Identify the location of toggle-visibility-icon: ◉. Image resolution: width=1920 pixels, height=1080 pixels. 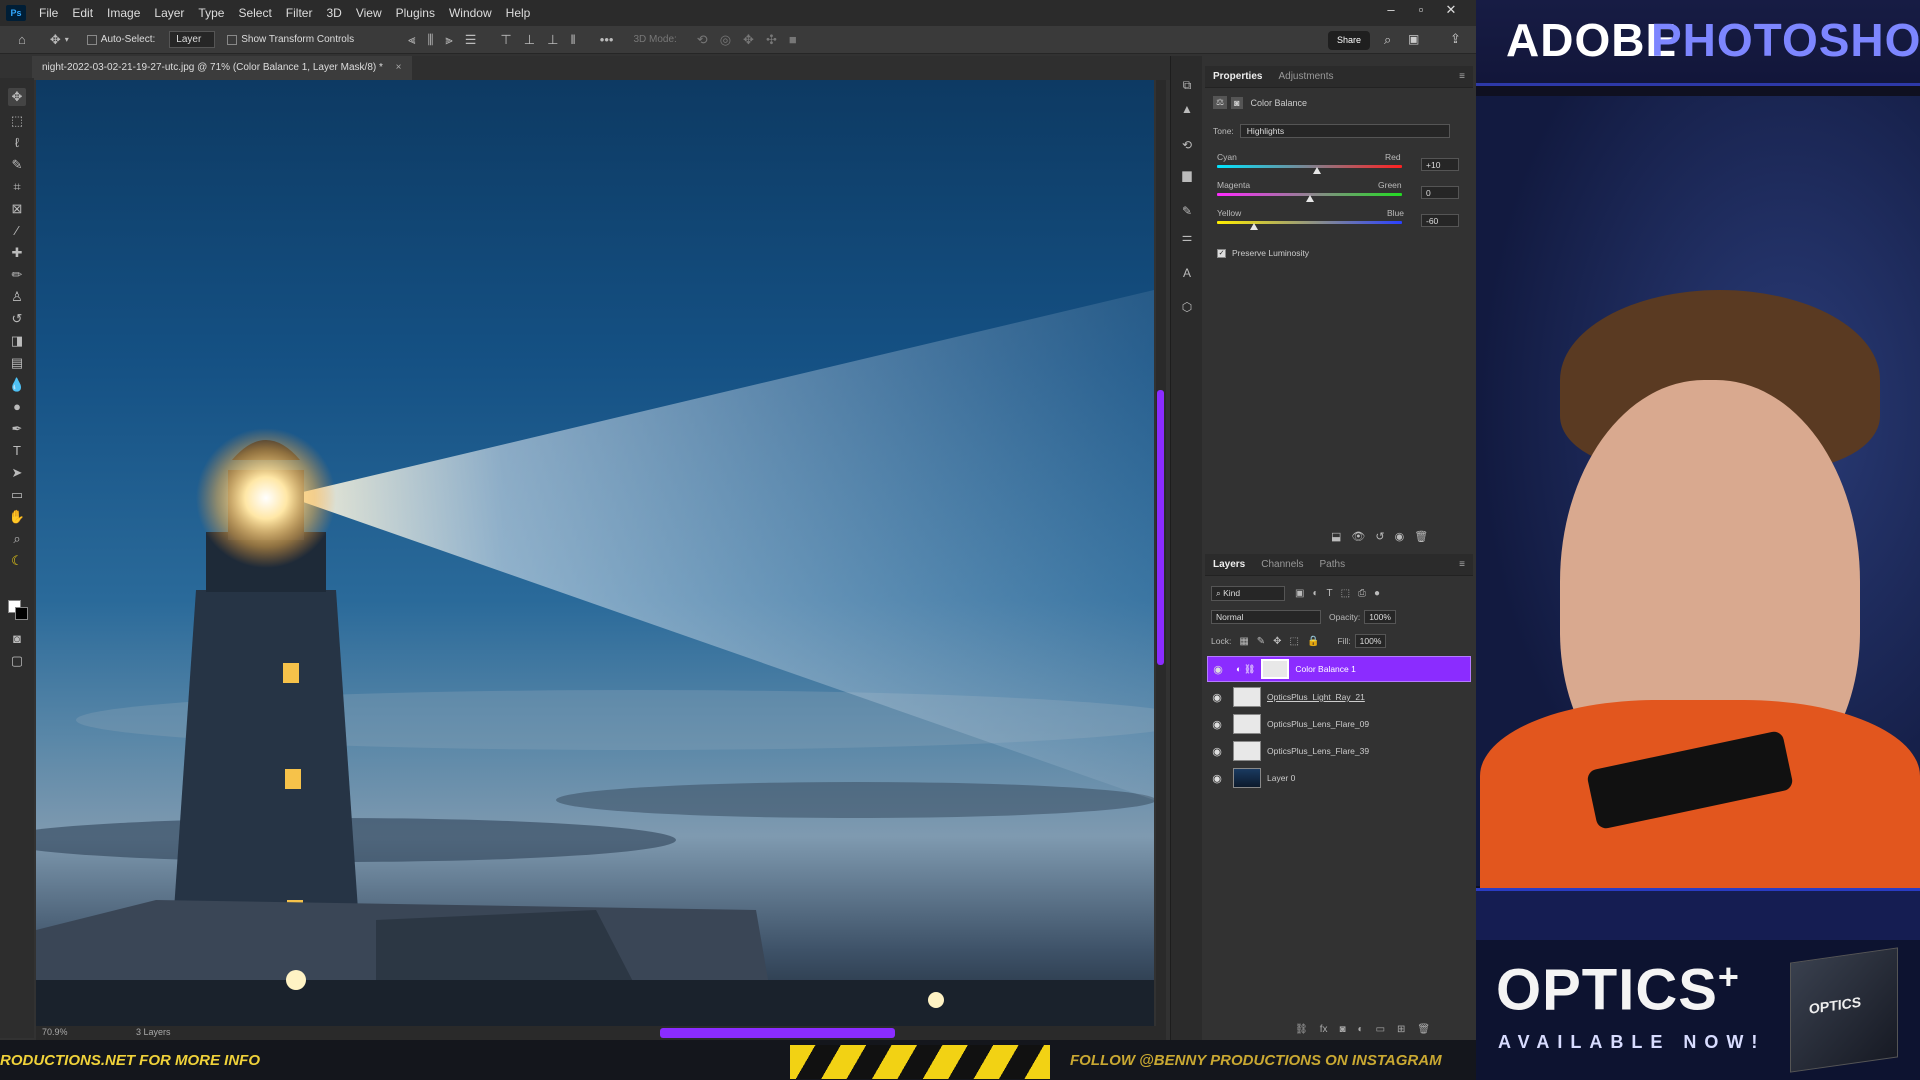
(1400, 536).